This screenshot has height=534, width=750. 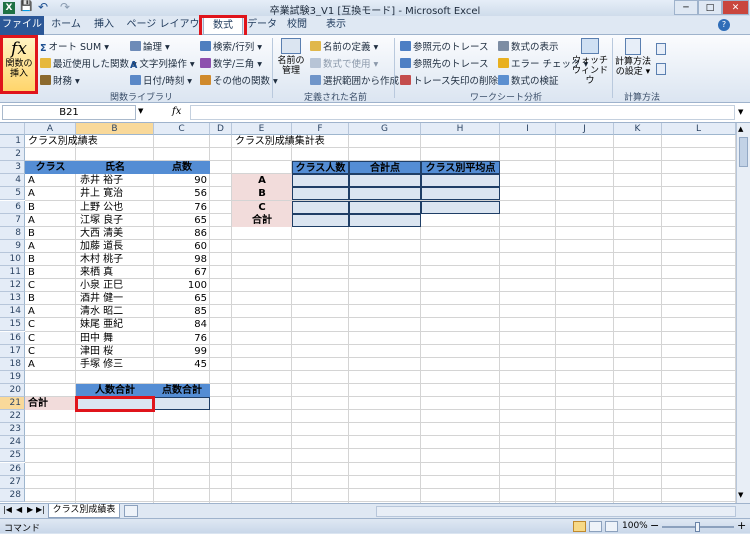 What do you see at coordinates (12, 168) in the screenshot?
I see `row-header-3: 3` at bounding box center [12, 168].